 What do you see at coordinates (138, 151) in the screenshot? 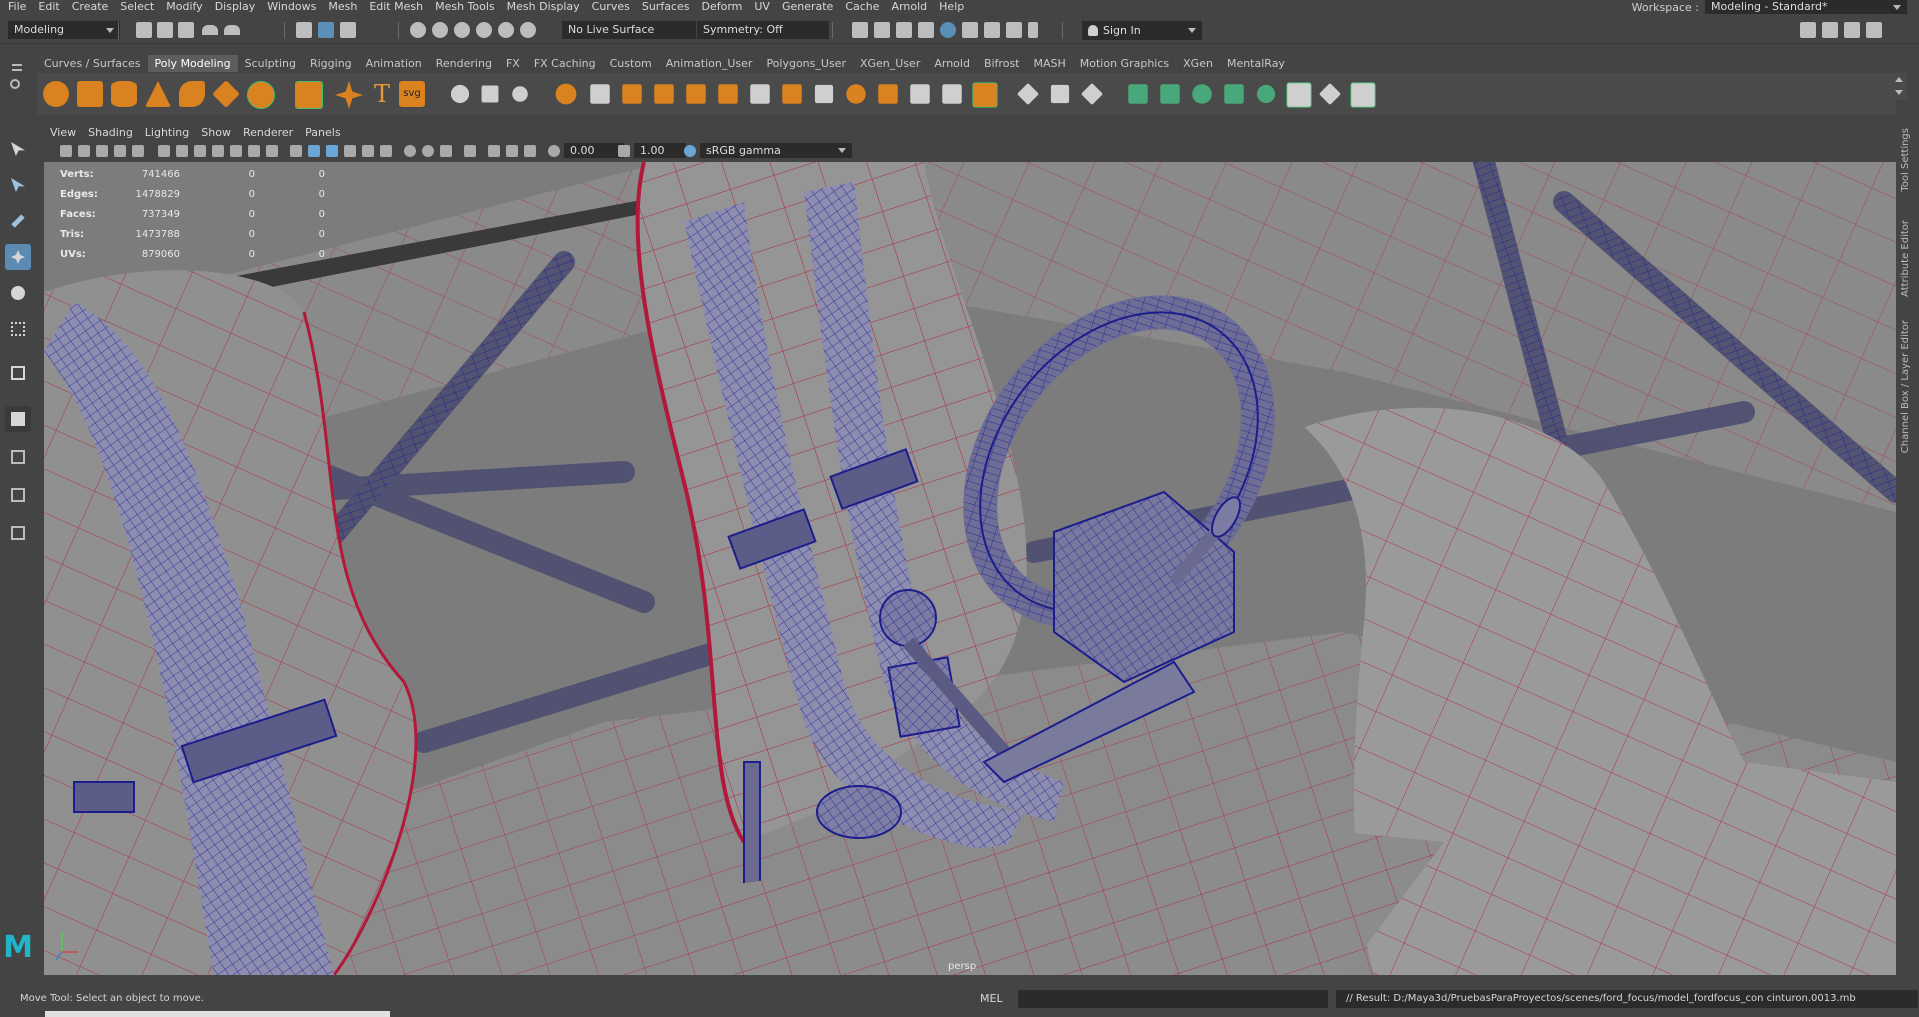
I see `two-d-pan-icon` at bounding box center [138, 151].